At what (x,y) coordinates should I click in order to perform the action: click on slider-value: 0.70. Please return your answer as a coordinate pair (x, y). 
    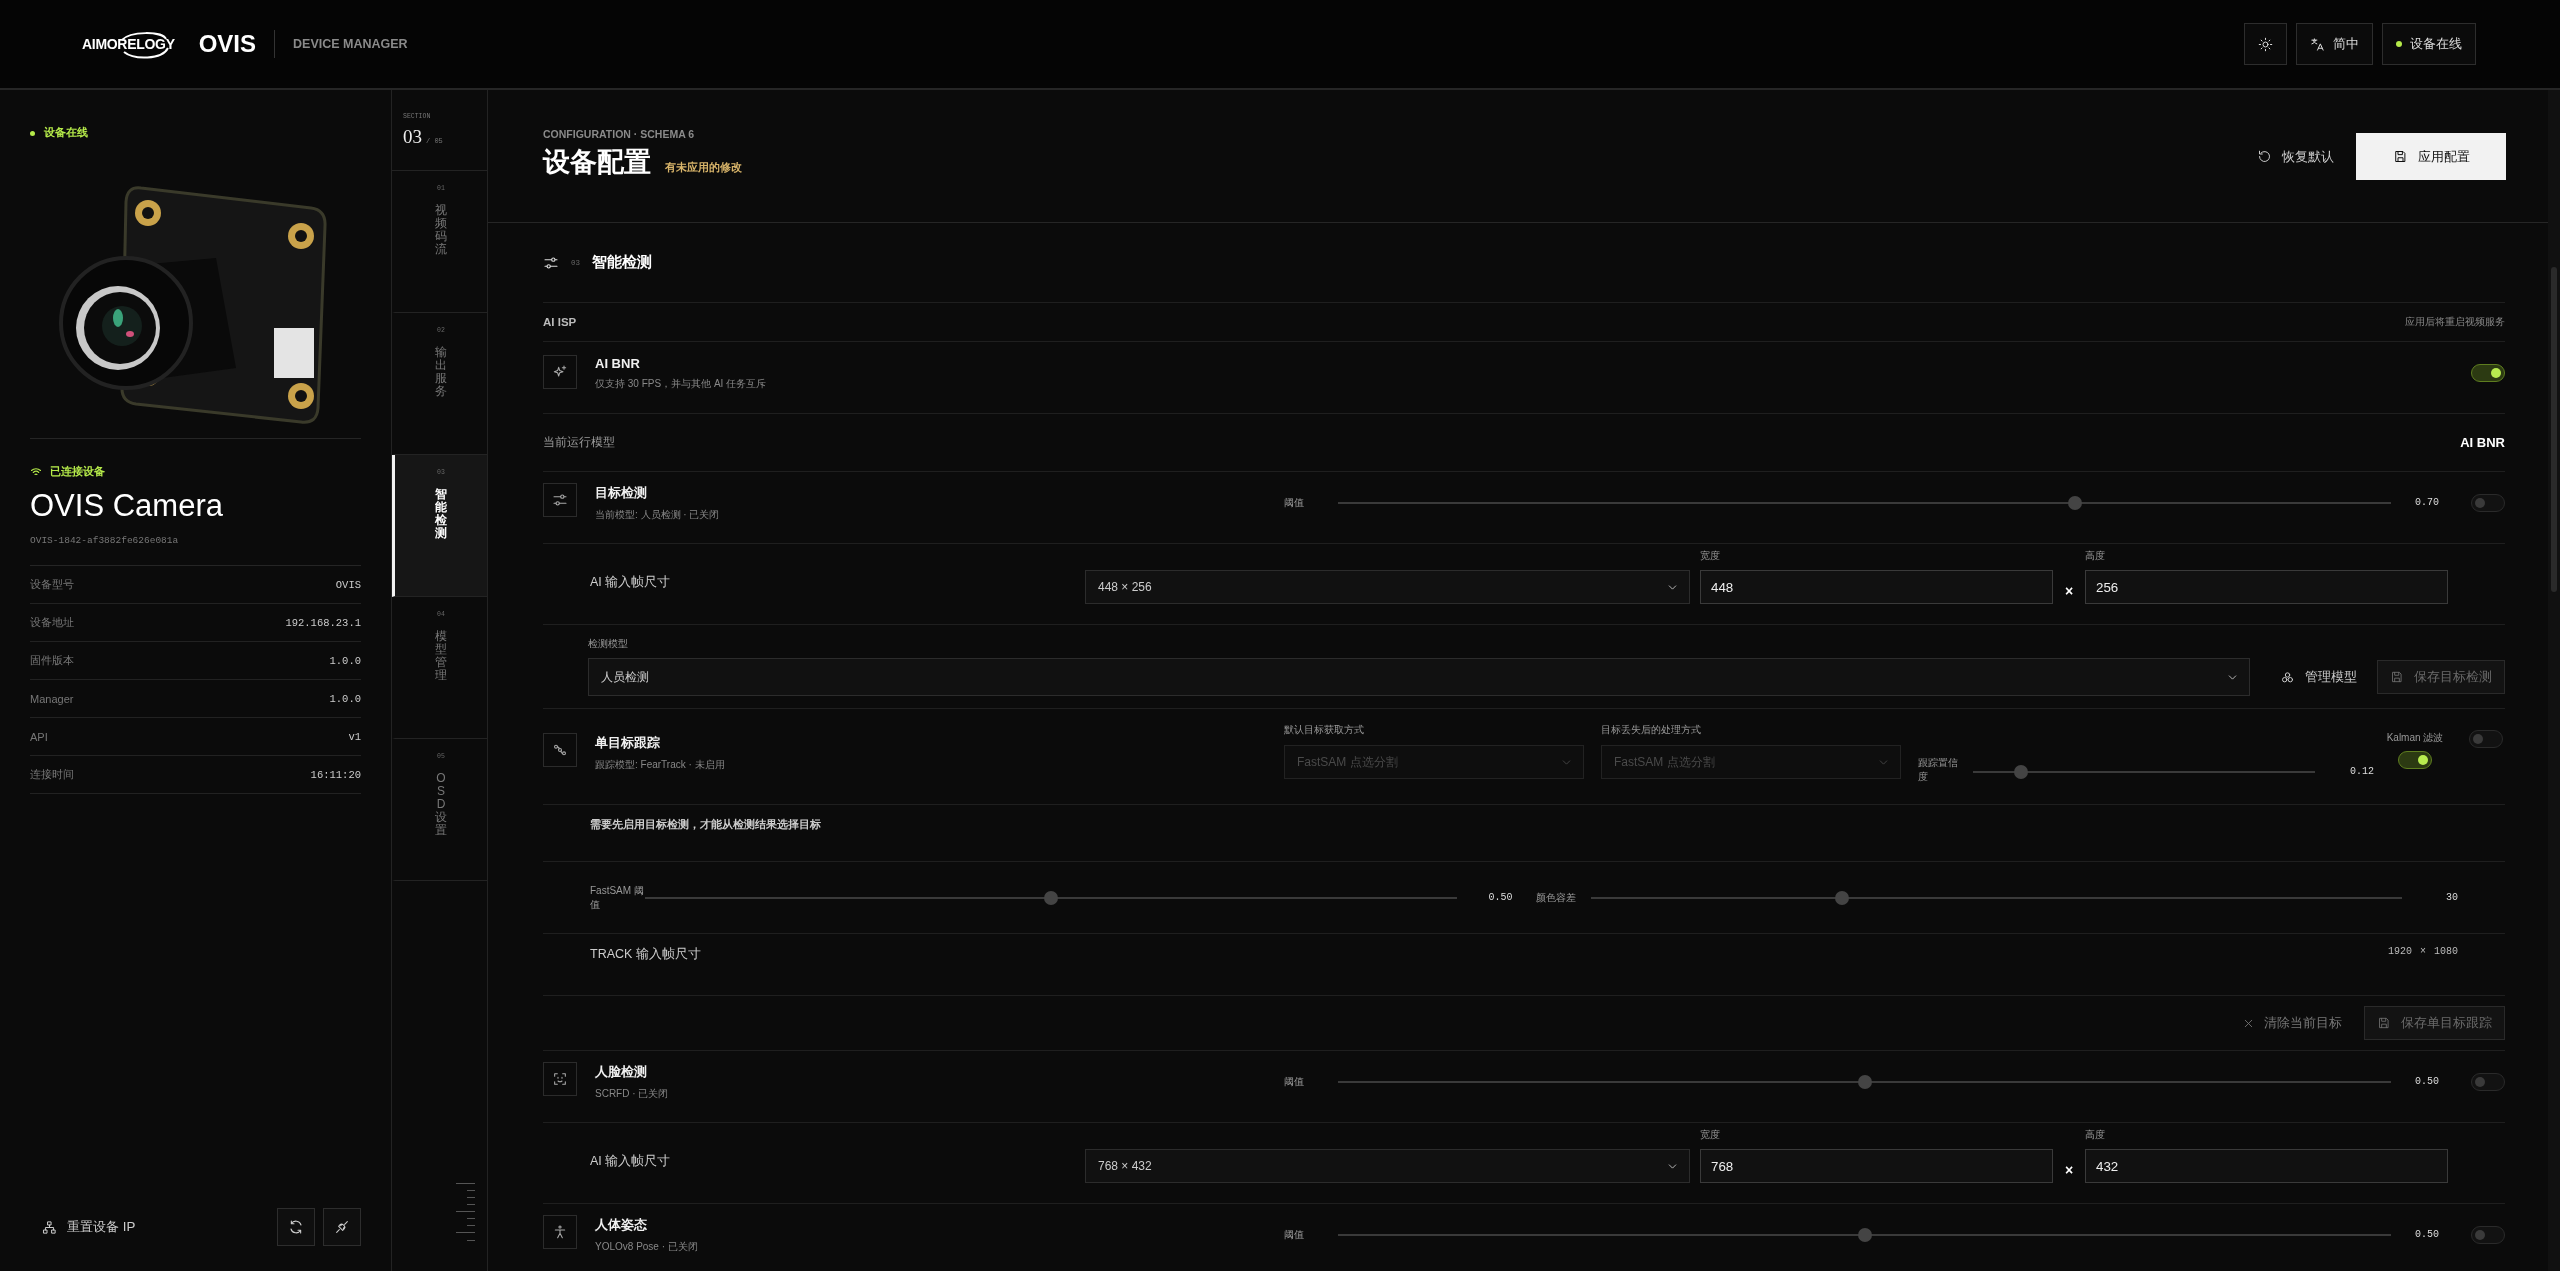
    Looking at the image, I should click on (2426, 502).